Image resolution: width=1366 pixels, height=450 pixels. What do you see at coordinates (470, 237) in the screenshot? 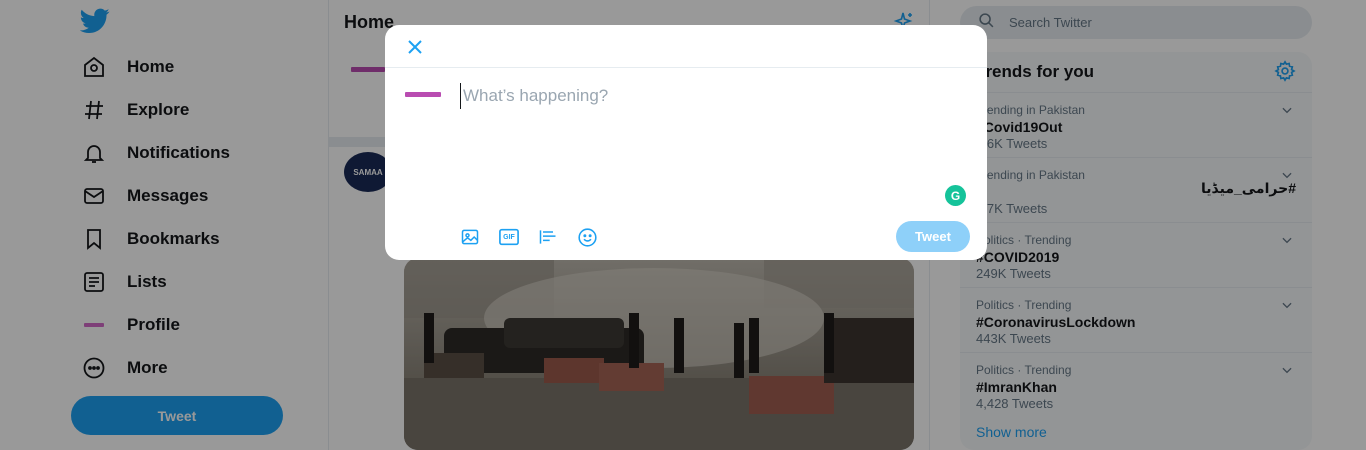
I see `media-icon` at bounding box center [470, 237].